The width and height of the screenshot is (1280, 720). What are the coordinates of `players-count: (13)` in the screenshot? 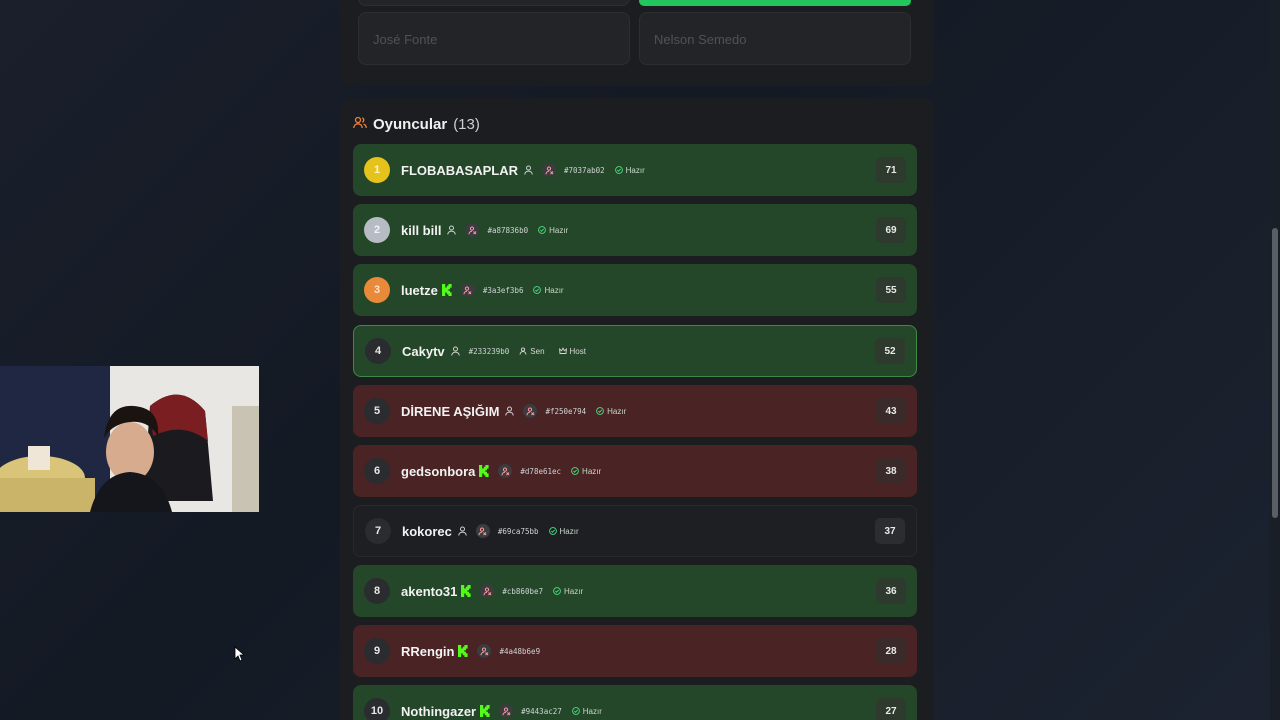 It's located at (466, 124).